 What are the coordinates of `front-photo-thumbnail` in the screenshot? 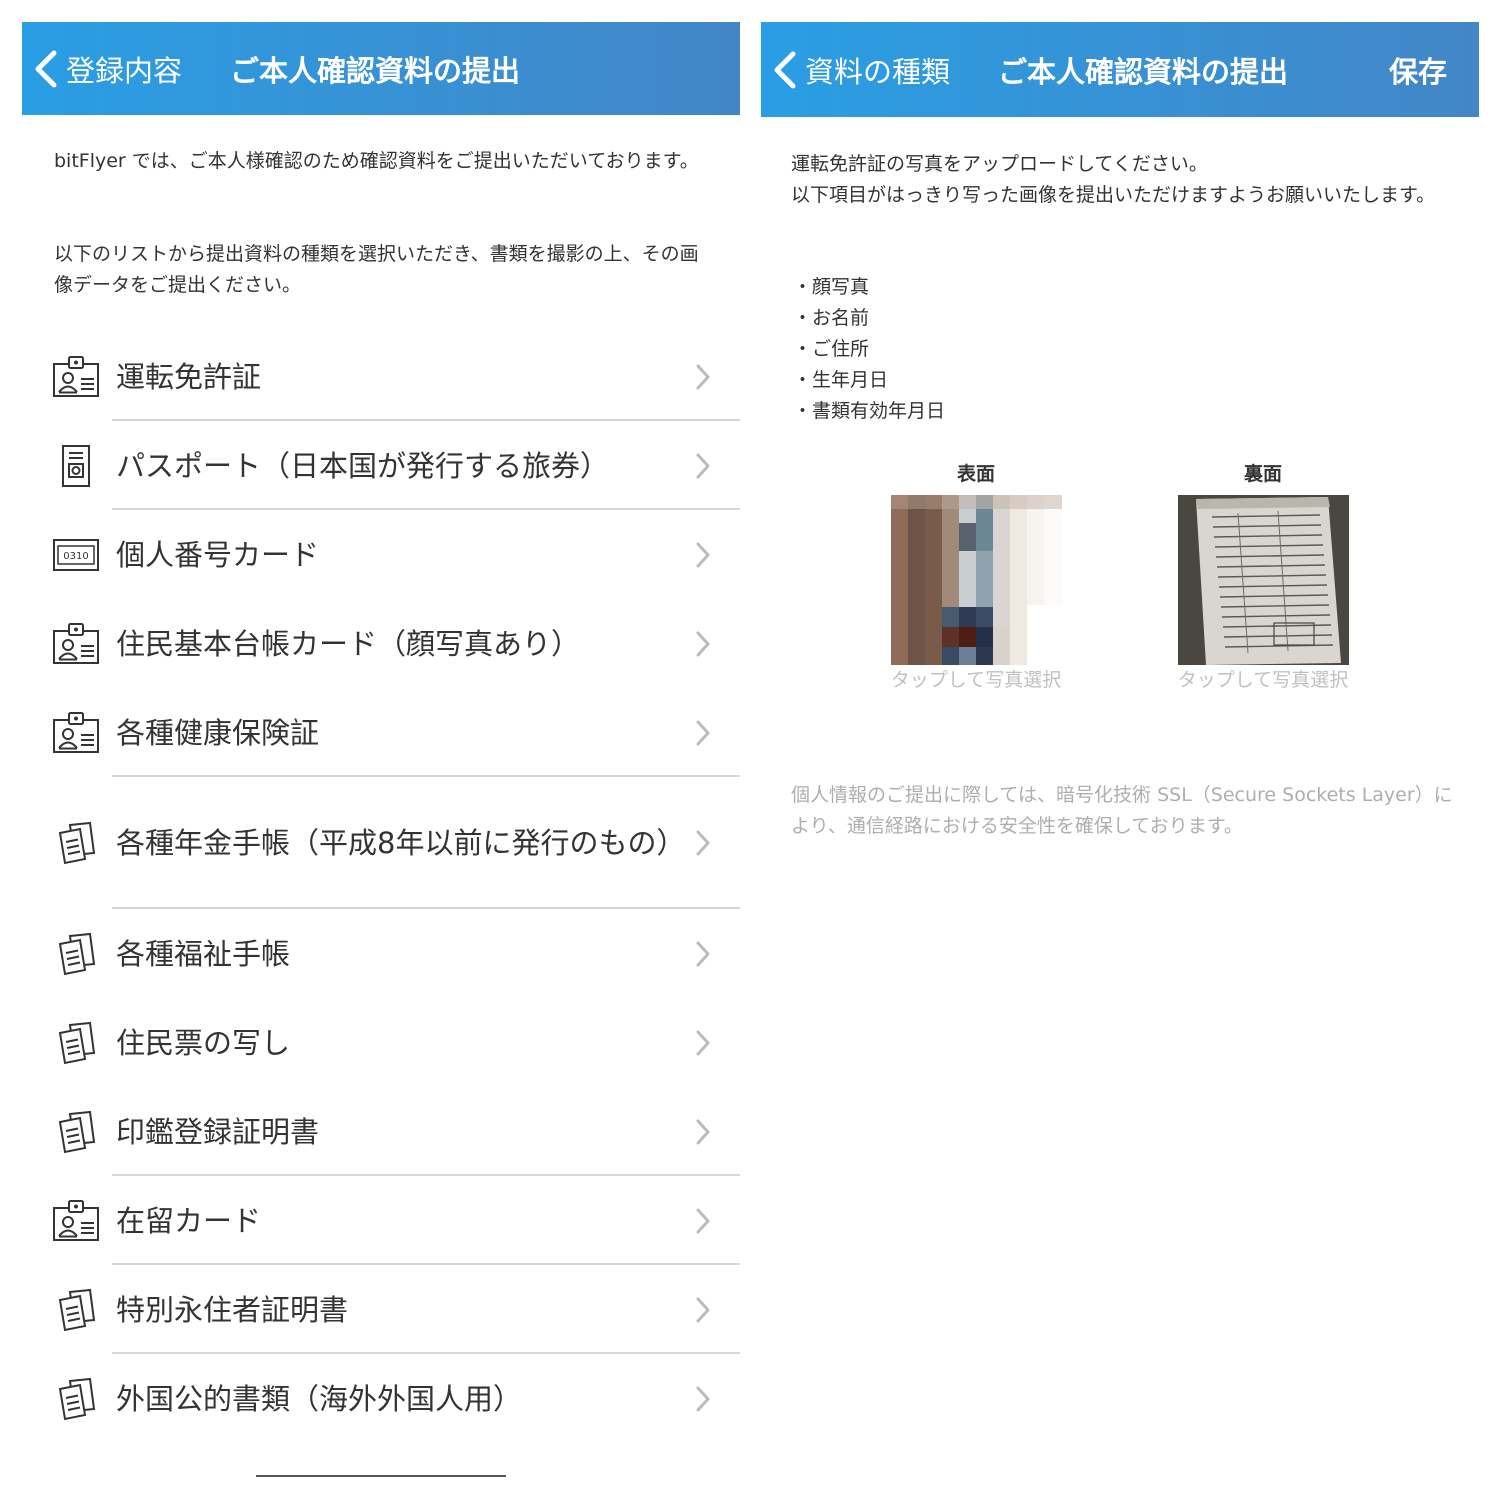 It's located at (976, 580).